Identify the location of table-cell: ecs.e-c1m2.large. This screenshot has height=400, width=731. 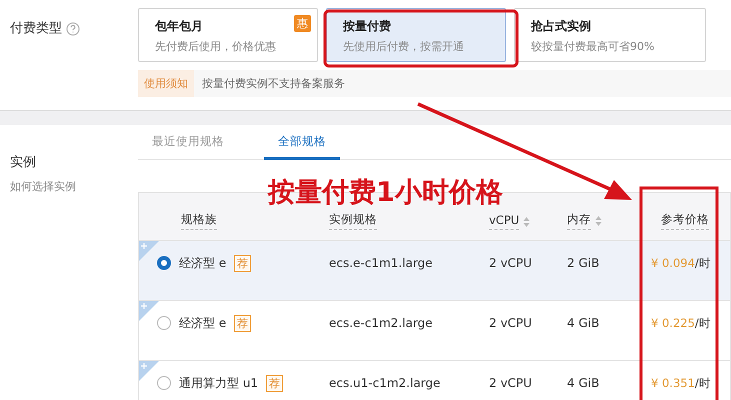
(381, 323).